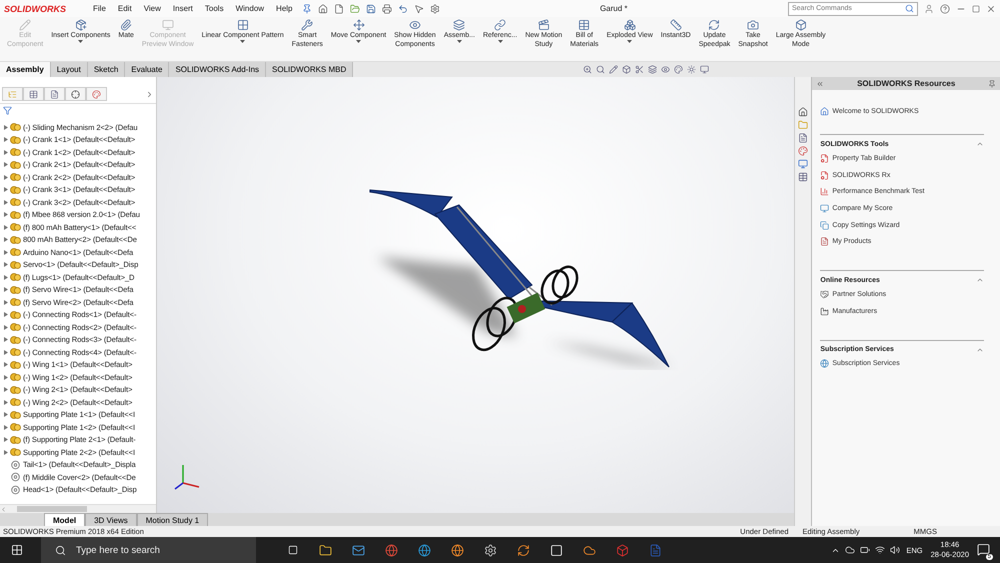 Image resolution: width=1000 pixels, height=563 pixels. What do you see at coordinates (7, 110) in the screenshot?
I see `filter-icon` at bounding box center [7, 110].